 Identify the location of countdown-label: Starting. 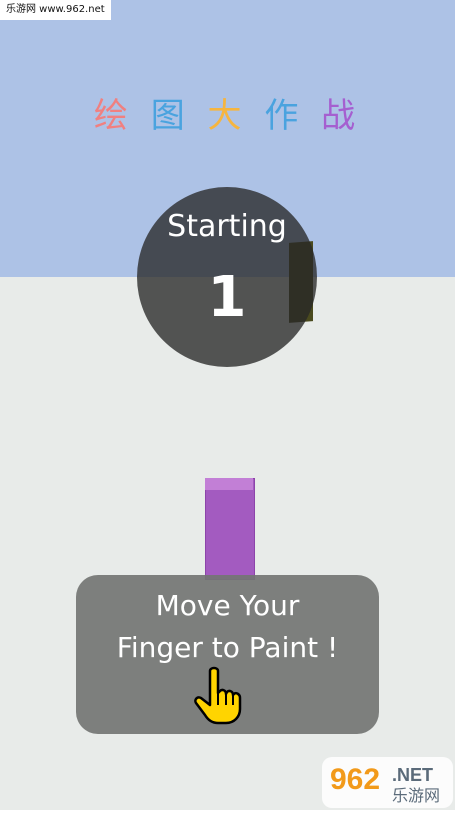
(227, 226).